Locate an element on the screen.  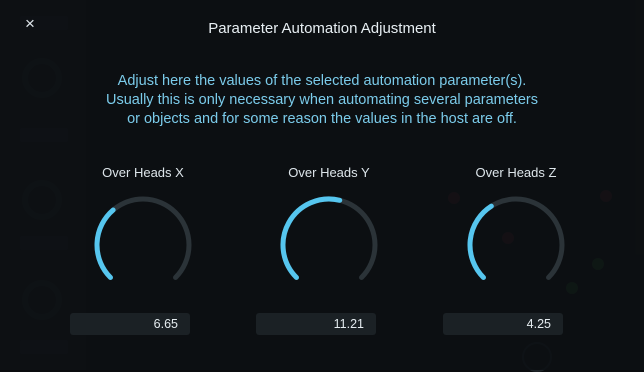
knob-label: Over Heads Z is located at coordinates (516, 172).